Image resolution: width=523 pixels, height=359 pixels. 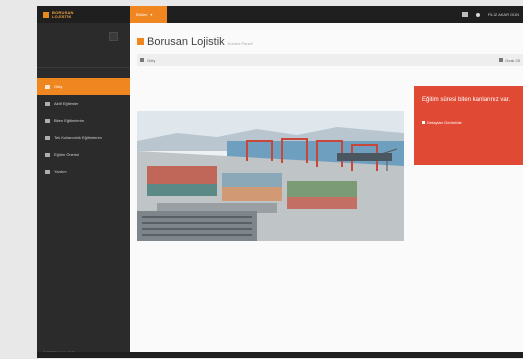 I want to click on arrow-right-icon, so click(x=423, y=122).